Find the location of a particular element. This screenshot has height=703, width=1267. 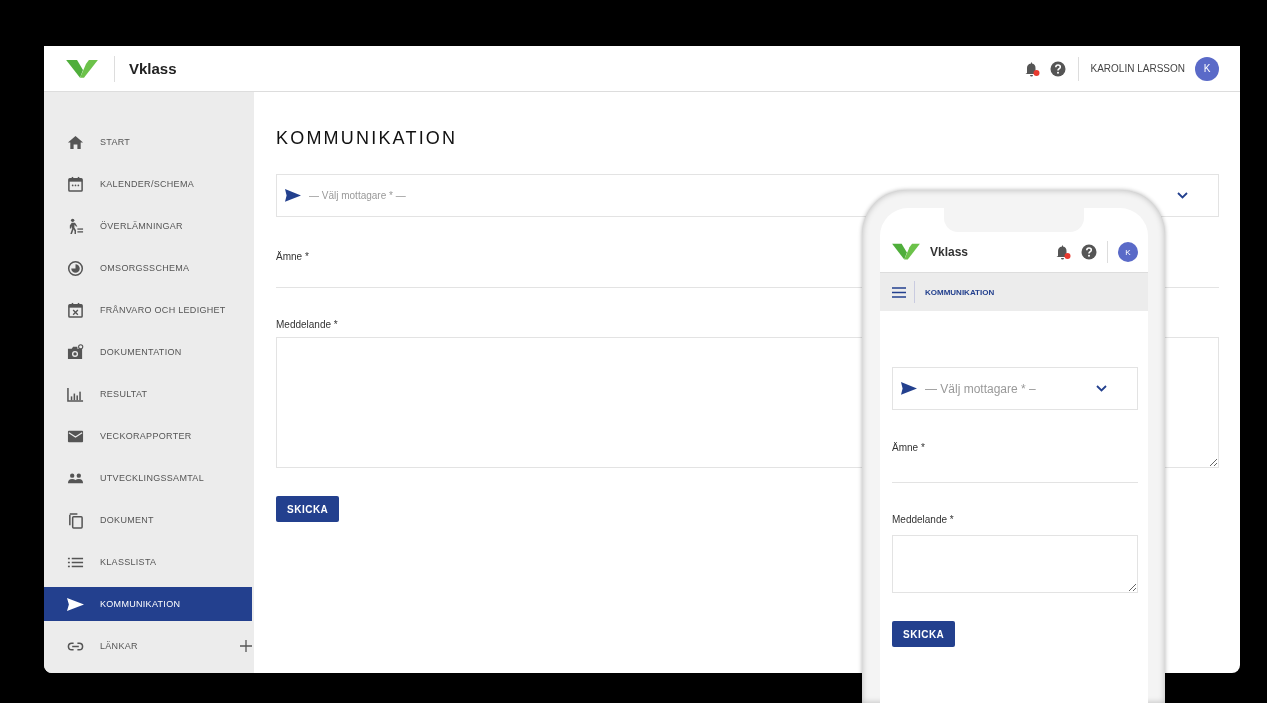

copy-icon is located at coordinates (75, 520).